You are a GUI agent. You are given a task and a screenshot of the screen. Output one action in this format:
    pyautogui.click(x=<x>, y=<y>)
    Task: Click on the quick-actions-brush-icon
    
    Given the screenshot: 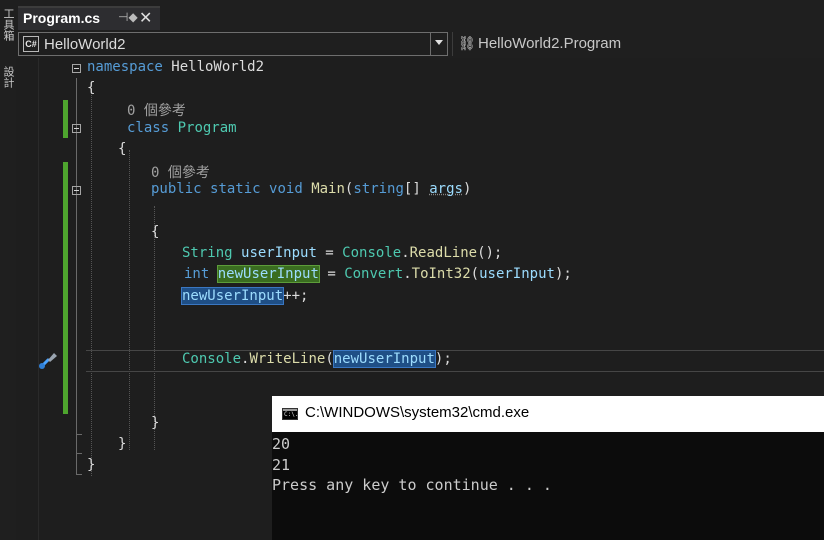 What is the action you would take?
    pyautogui.click(x=49, y=360)
    